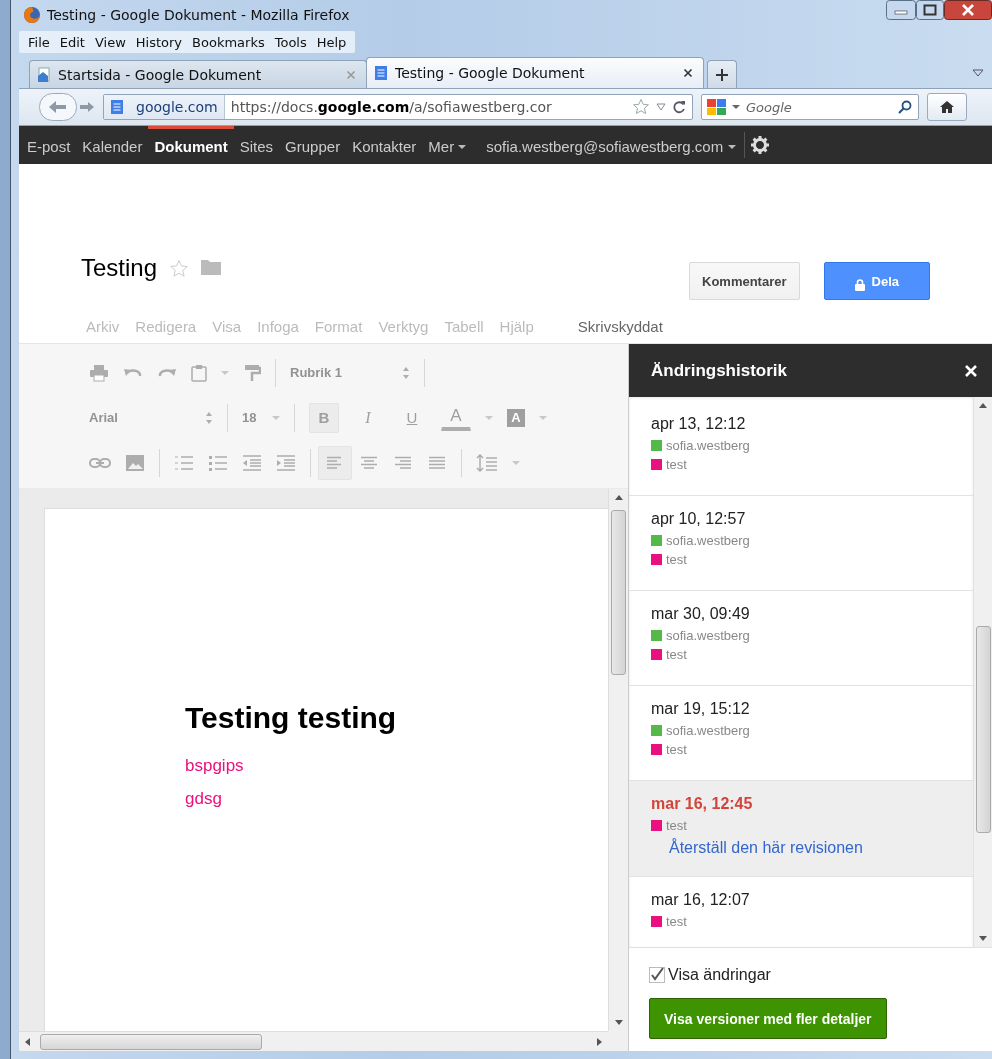 This screenshot has width=992, height=1059. I want to click on tab-list-caret-icon, so click(978, 72).